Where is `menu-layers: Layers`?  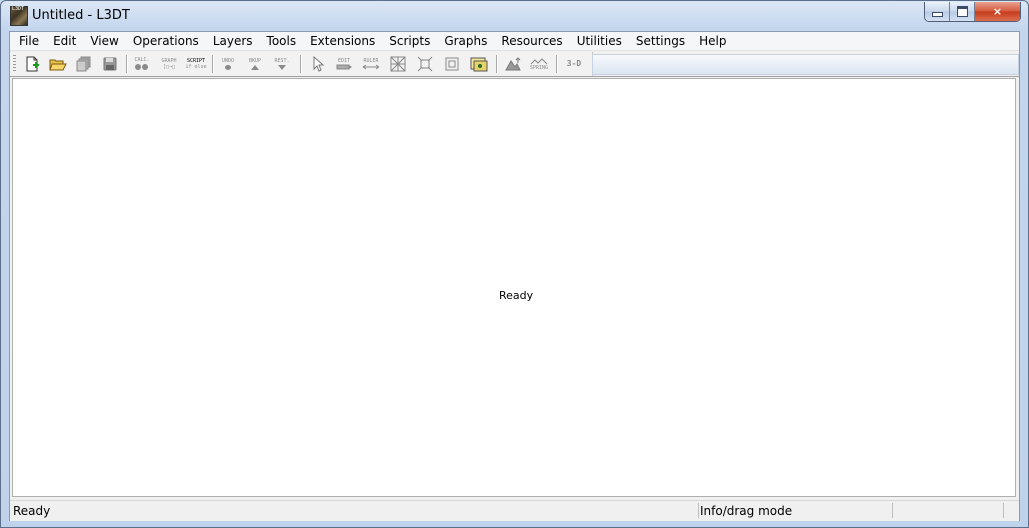 menu-layers: Layers is located at coordinates (233, 41).